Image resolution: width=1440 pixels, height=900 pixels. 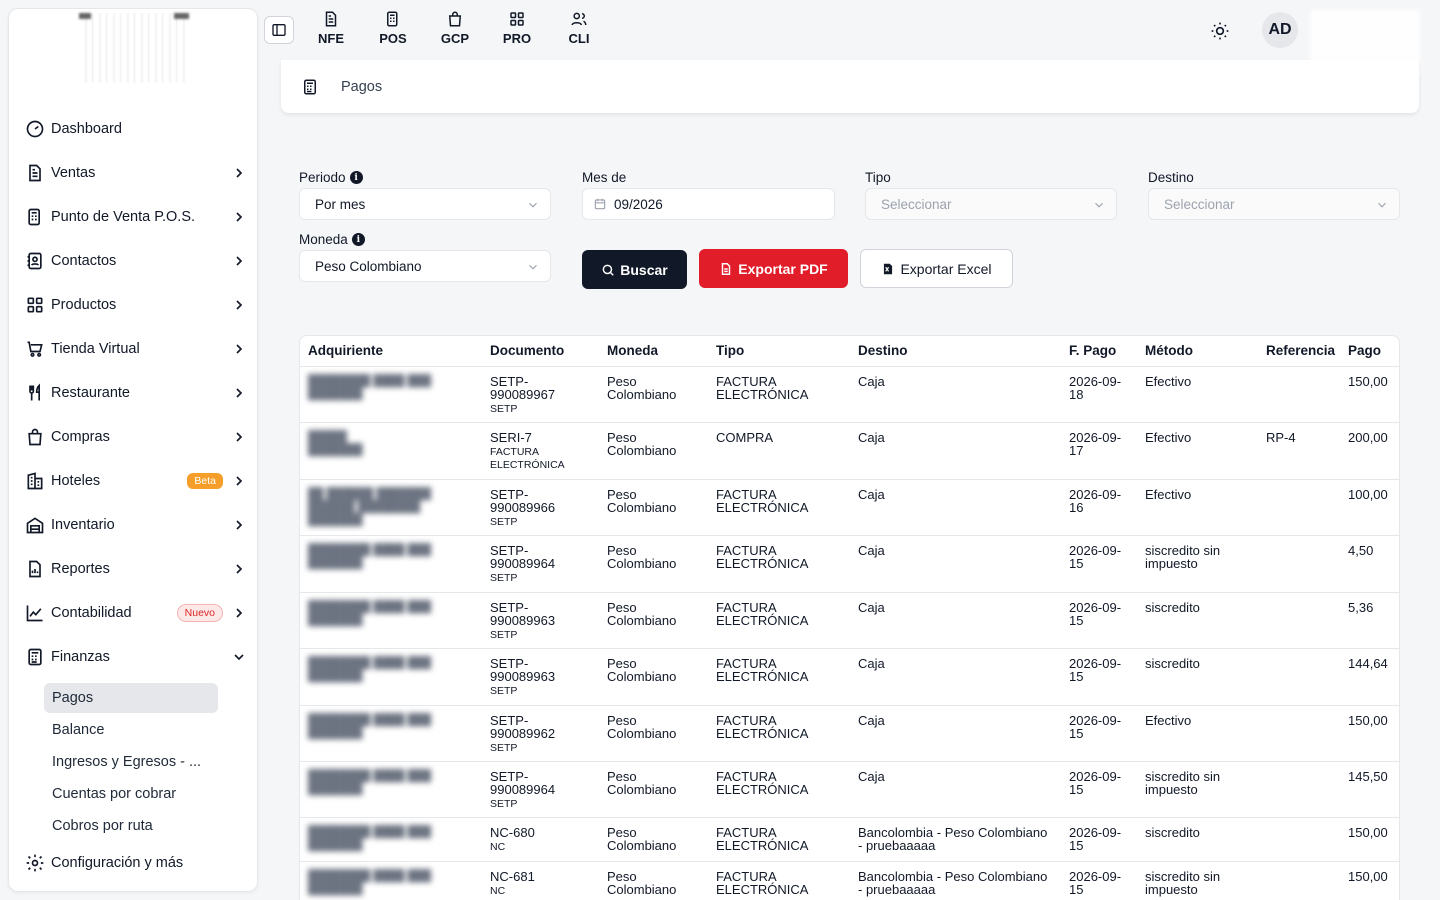 I want to click on column-header: Pago, so click(x=1369, y=351).